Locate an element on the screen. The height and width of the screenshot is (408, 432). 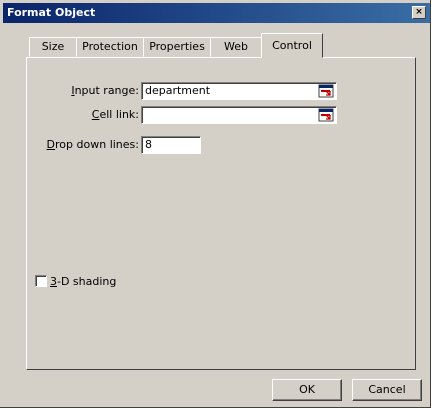
3d-shading-checkbox is located at coordinates (41, 281).